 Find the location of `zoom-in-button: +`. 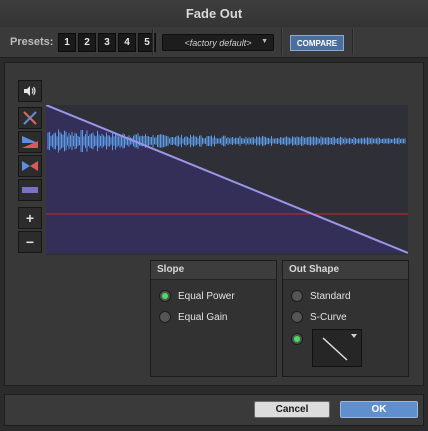

zoom-in-button: + is located at coordinates (30, 218).